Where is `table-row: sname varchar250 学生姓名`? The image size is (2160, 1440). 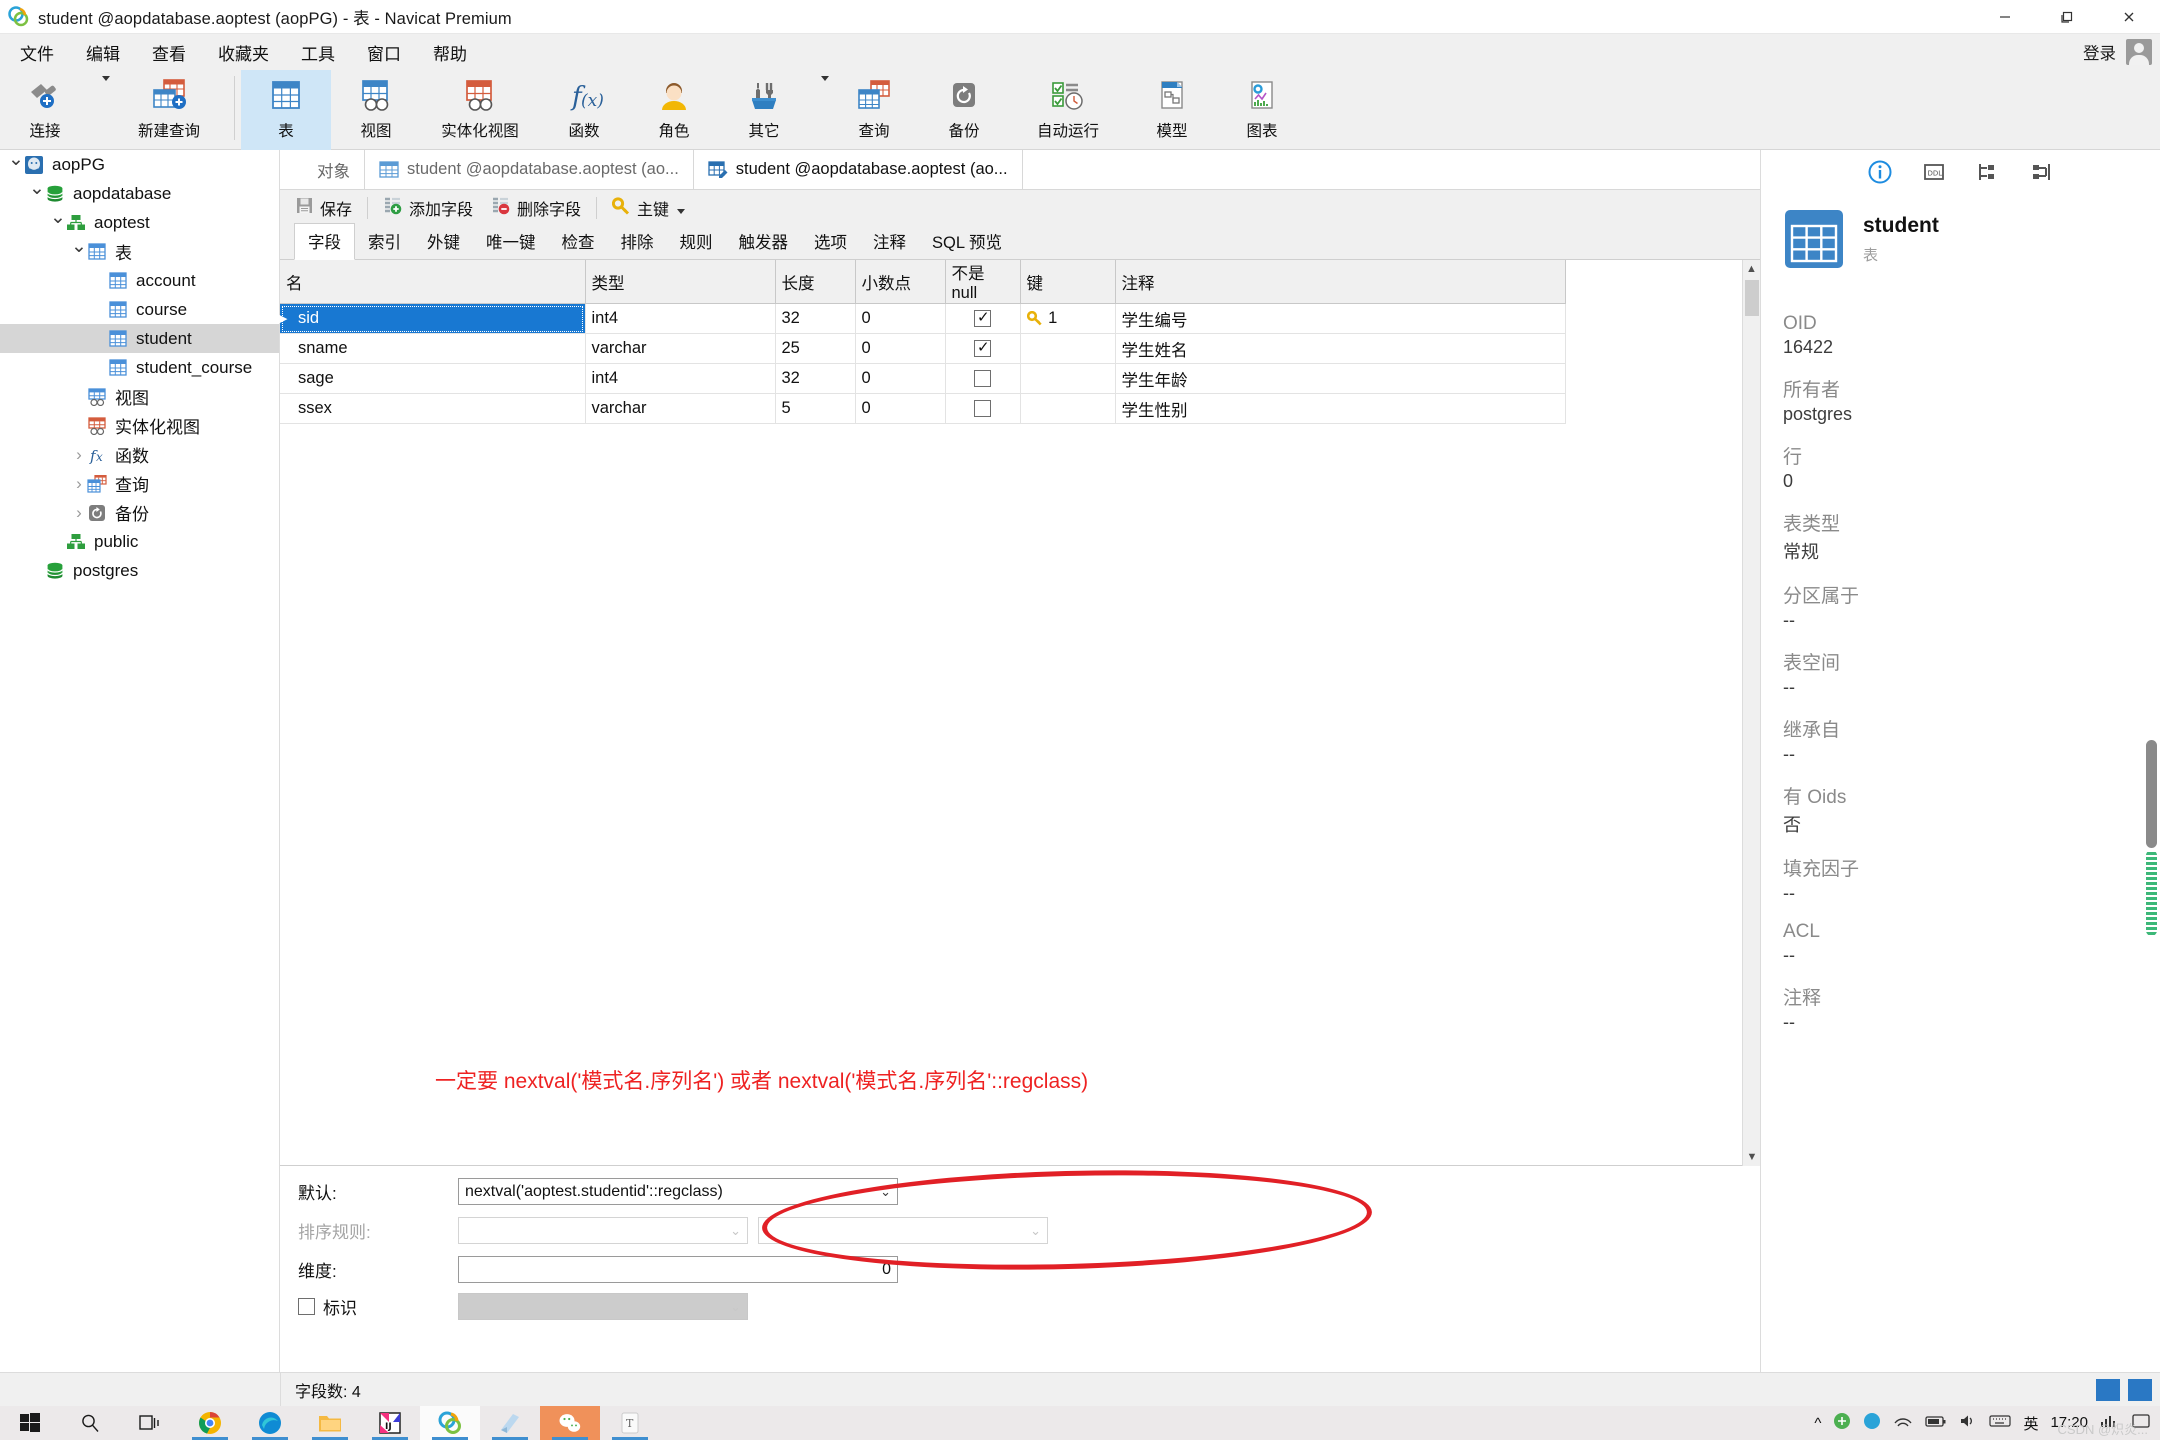
table-row: sname varchar250 学生姓名 is located at coordinates (923, 348).